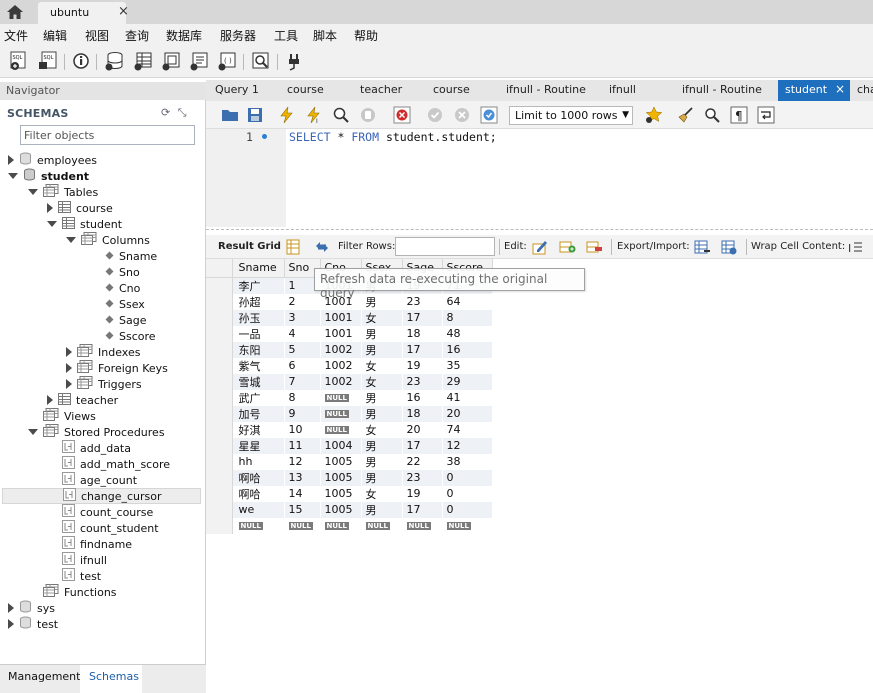  Describe the element at coordinates (445, 246) in the screenshot. I see `filter-rows-input` at that location.